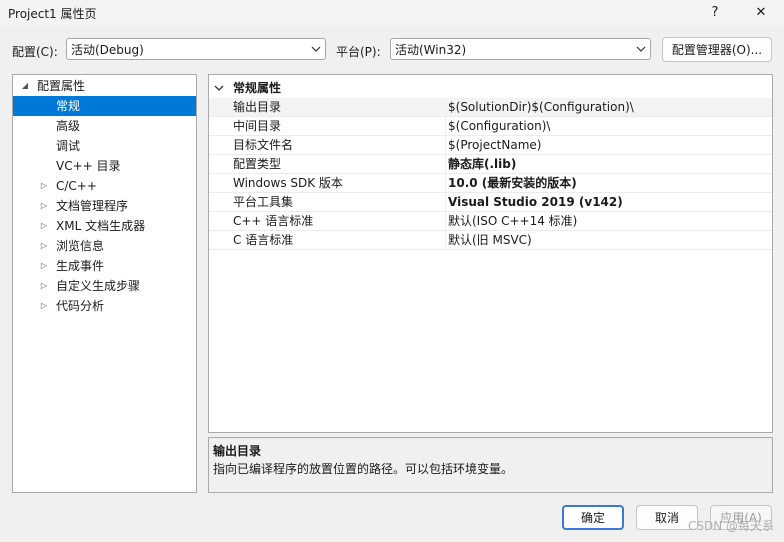 The height and width of the screenshot is (542, 784). Describe the element at coordinates (68, 146) in the screenshot. I see `tree-item-label: 调试` at that location.